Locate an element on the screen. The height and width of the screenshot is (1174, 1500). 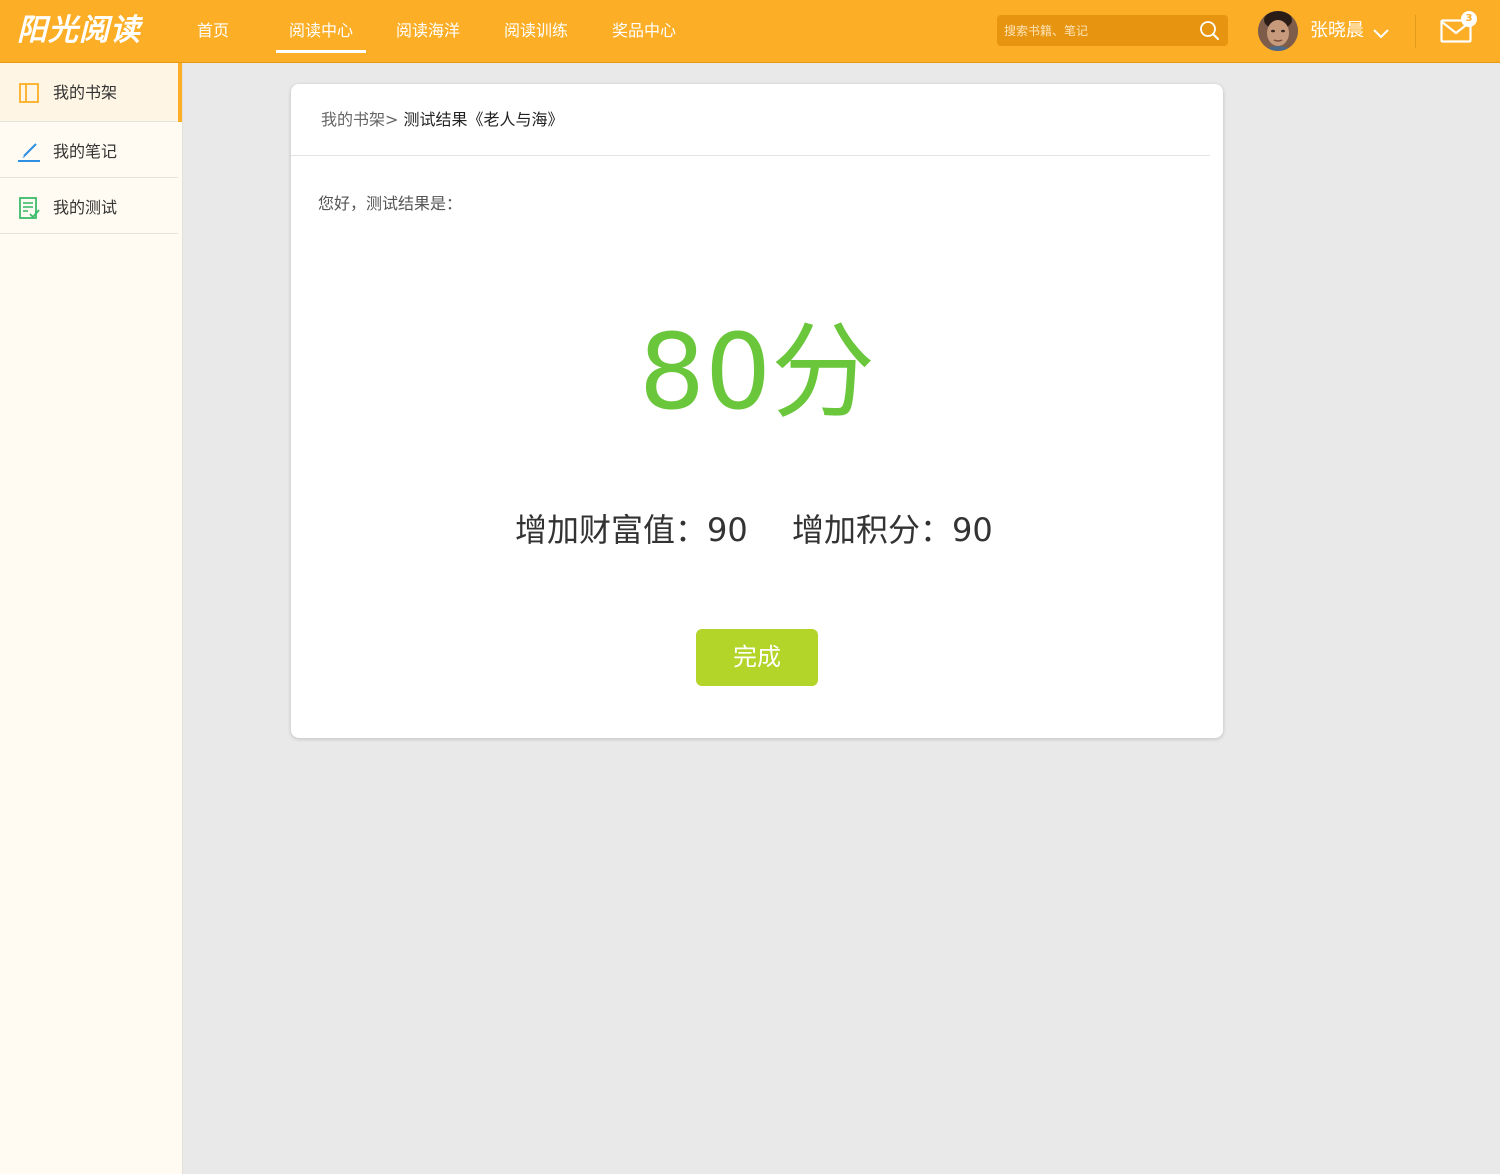
sidebar-item-label: 我的测试 is located at coordinates (85, 207).